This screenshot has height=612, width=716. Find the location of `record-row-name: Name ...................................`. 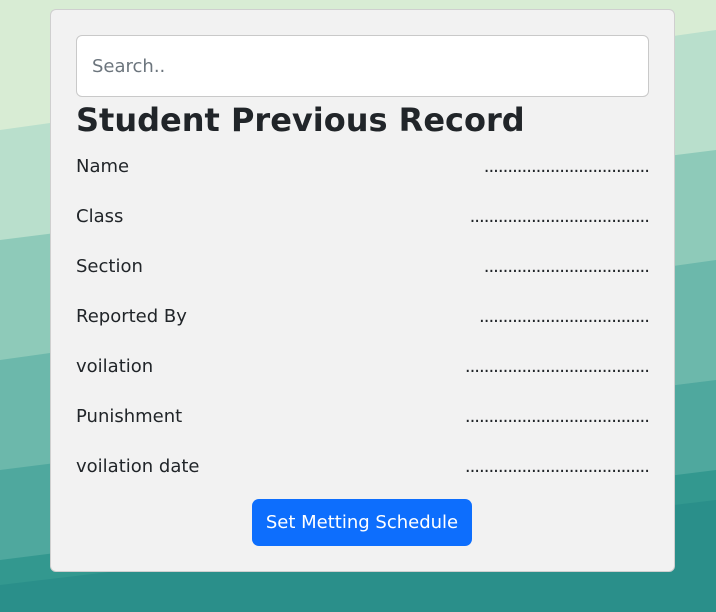

record-row-name: Name ................................... is located at coordinates (363, 166).